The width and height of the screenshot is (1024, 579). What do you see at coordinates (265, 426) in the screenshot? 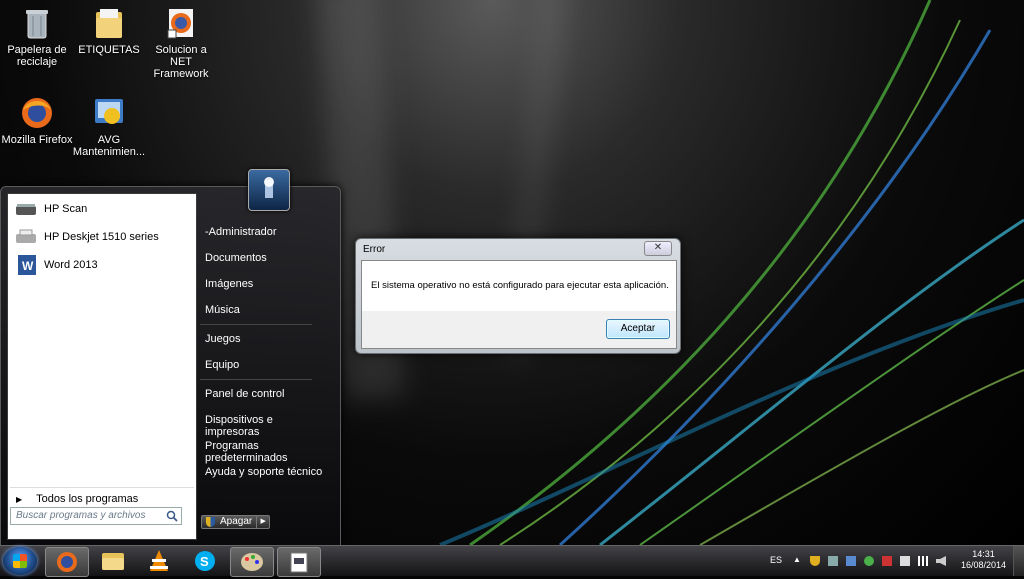
I see `link-dispositivos: Dispositivos e impresoras` at bounding box center [265, 426].